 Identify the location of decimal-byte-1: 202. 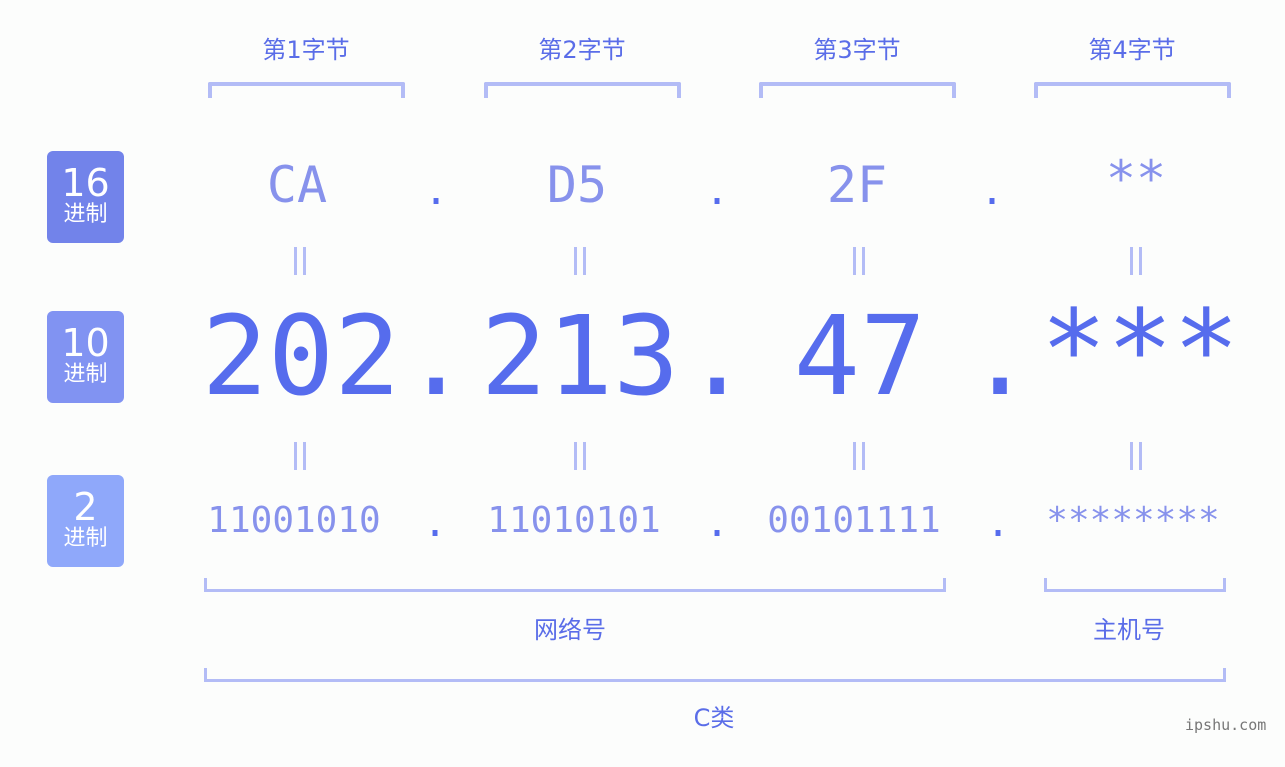
(301, 356).